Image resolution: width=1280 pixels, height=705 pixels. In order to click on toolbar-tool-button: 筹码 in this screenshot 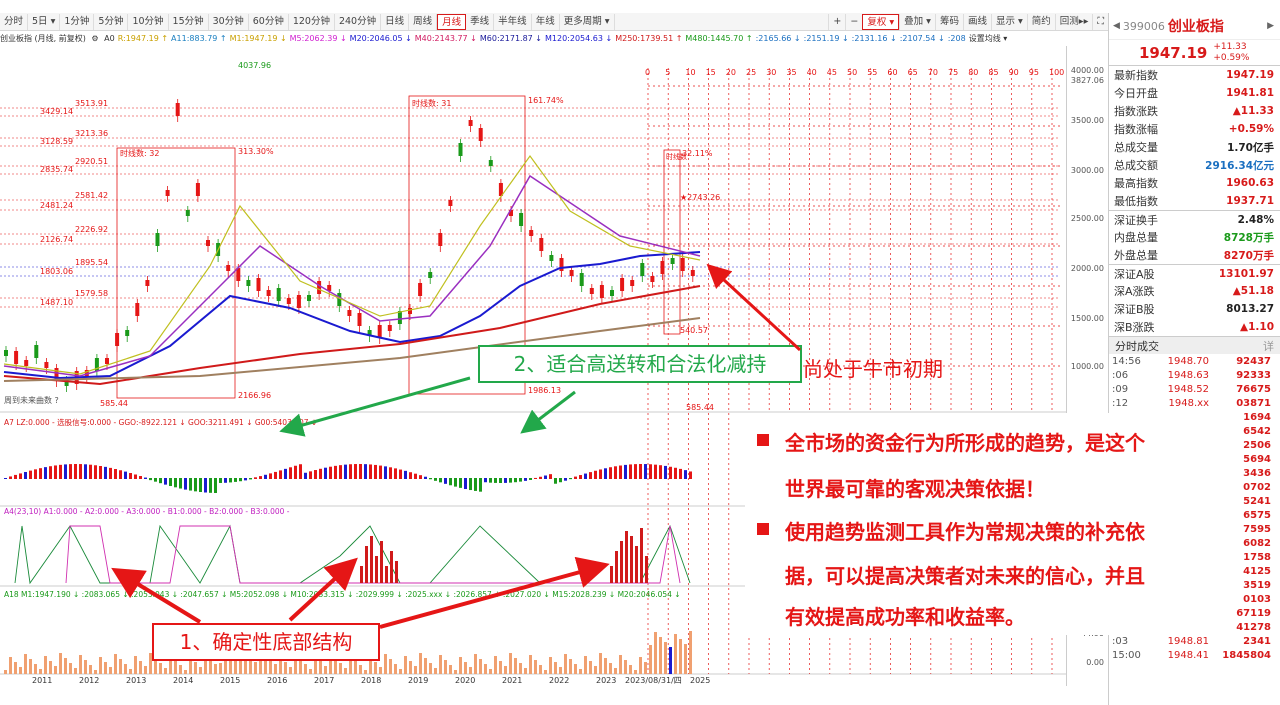, I will do `click(948, 21)`.